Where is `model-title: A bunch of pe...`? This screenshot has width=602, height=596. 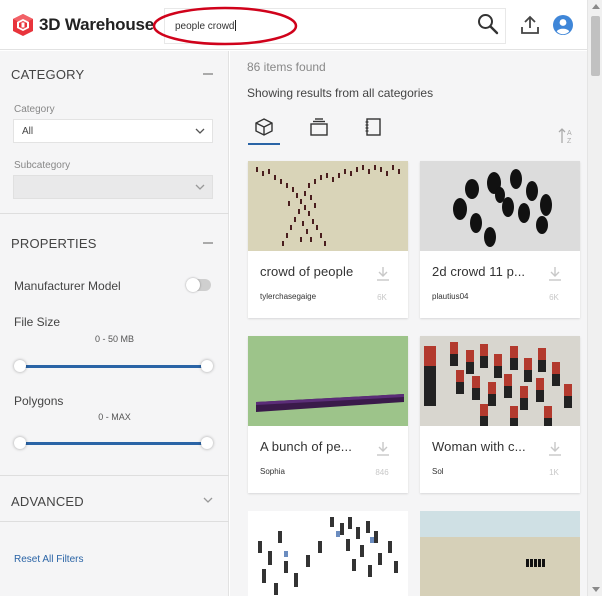 model-title: A bunch of pe... is located at coordinates (315, 446).